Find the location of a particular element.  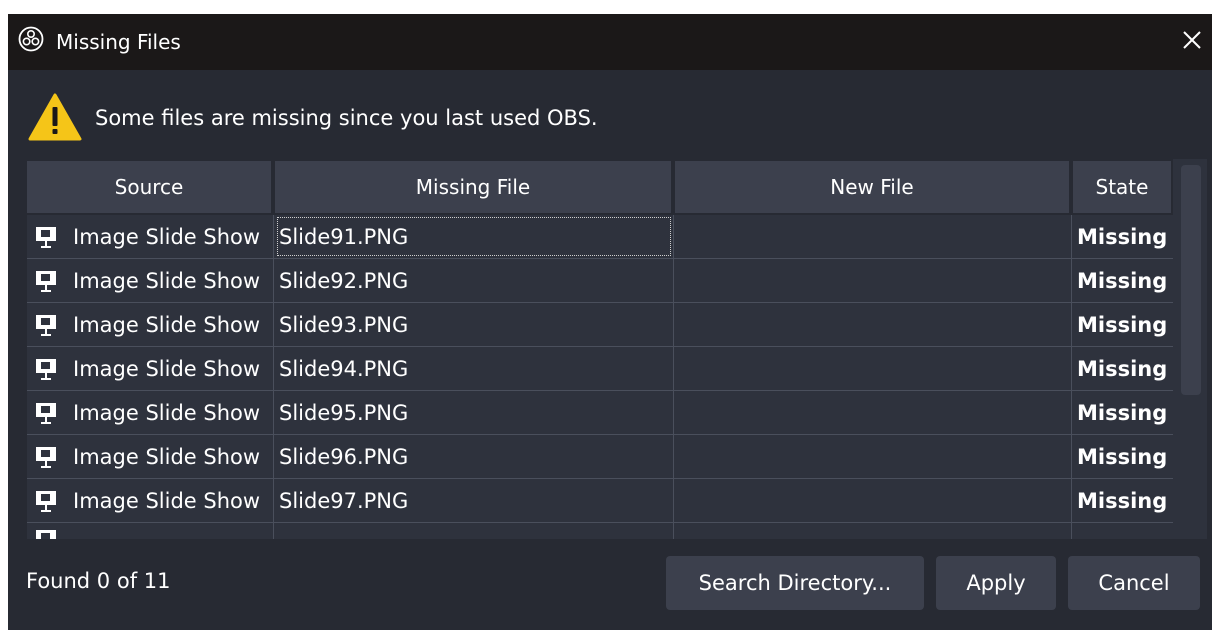

close-icon is located at coordinates (1192, 40).